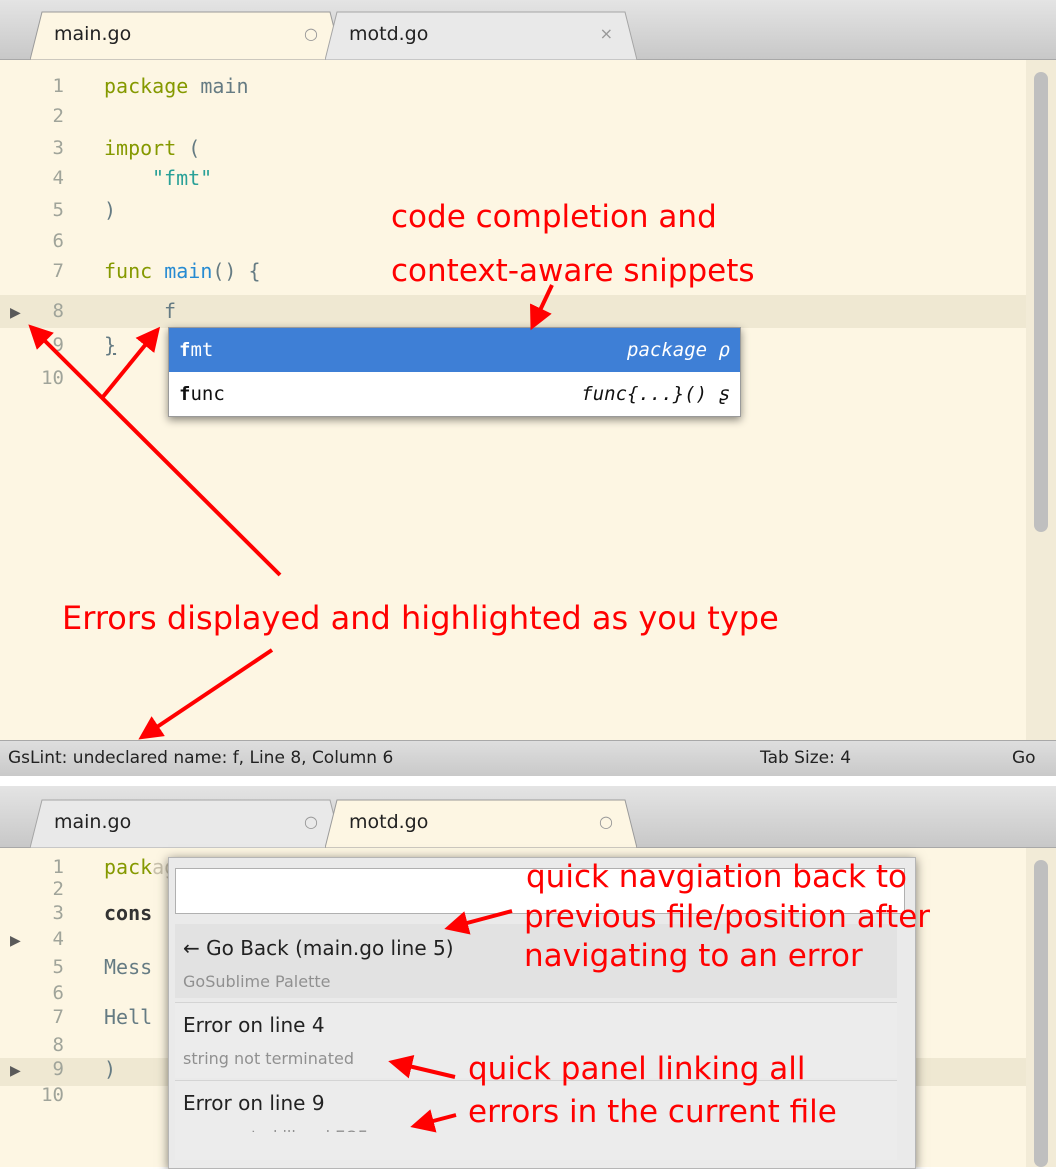 Image resolution: width=1056 pixels, height=1169 pixels. Describe the element at coordinates (450, 1021) in the screenshot. I see `annotation-arrows-bottom` at that location.